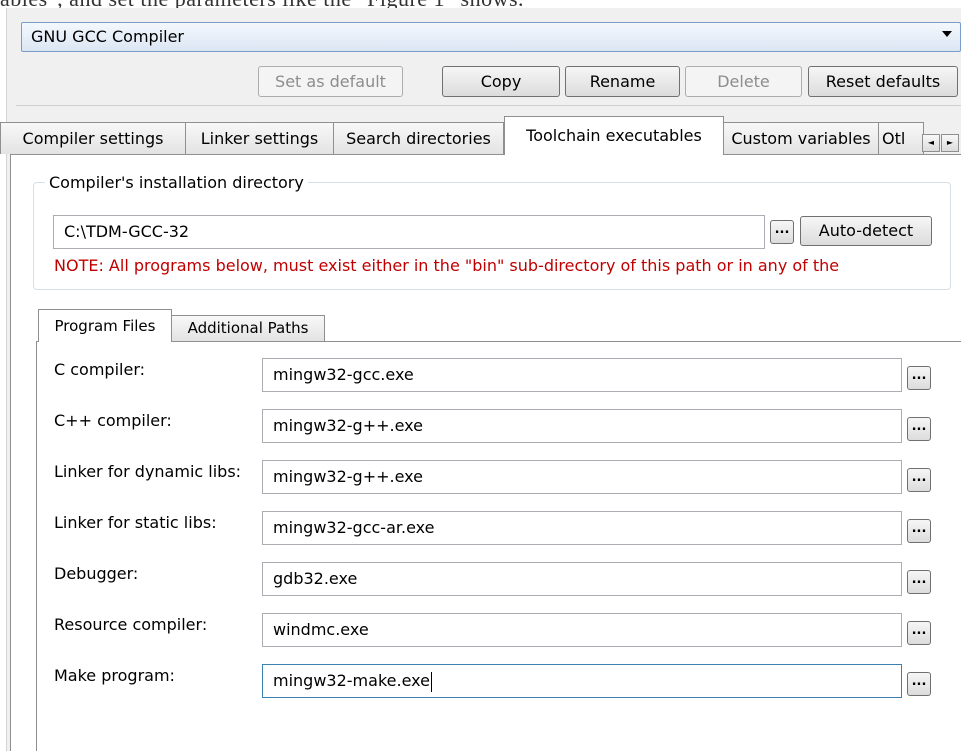 The width and height of the screenshot is (961, 751). What do you see at coordinates (330, 81) in the screenshot?
I see `set-as-default-button: Set as default` at bounding box center [330, 81].